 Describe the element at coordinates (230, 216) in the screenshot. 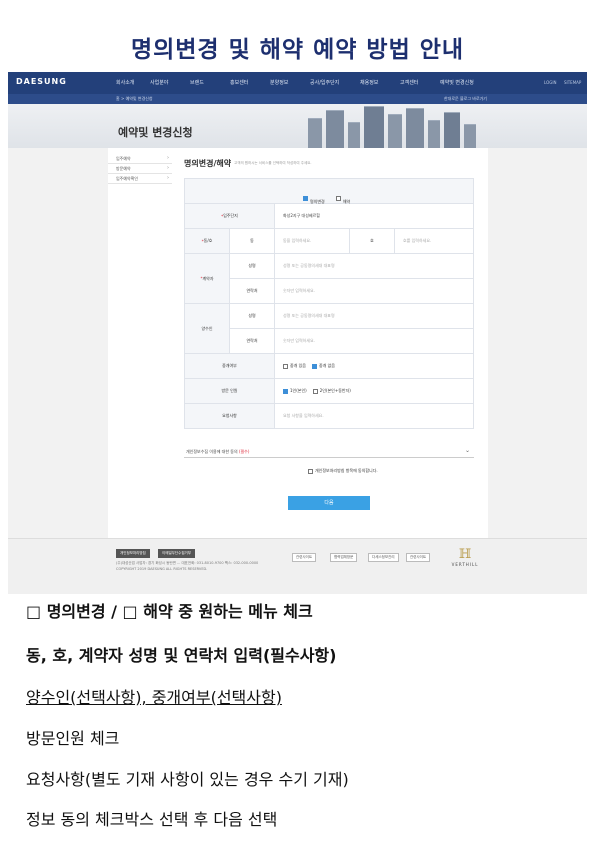

I see `complex-label: * 입주단지` at that location.